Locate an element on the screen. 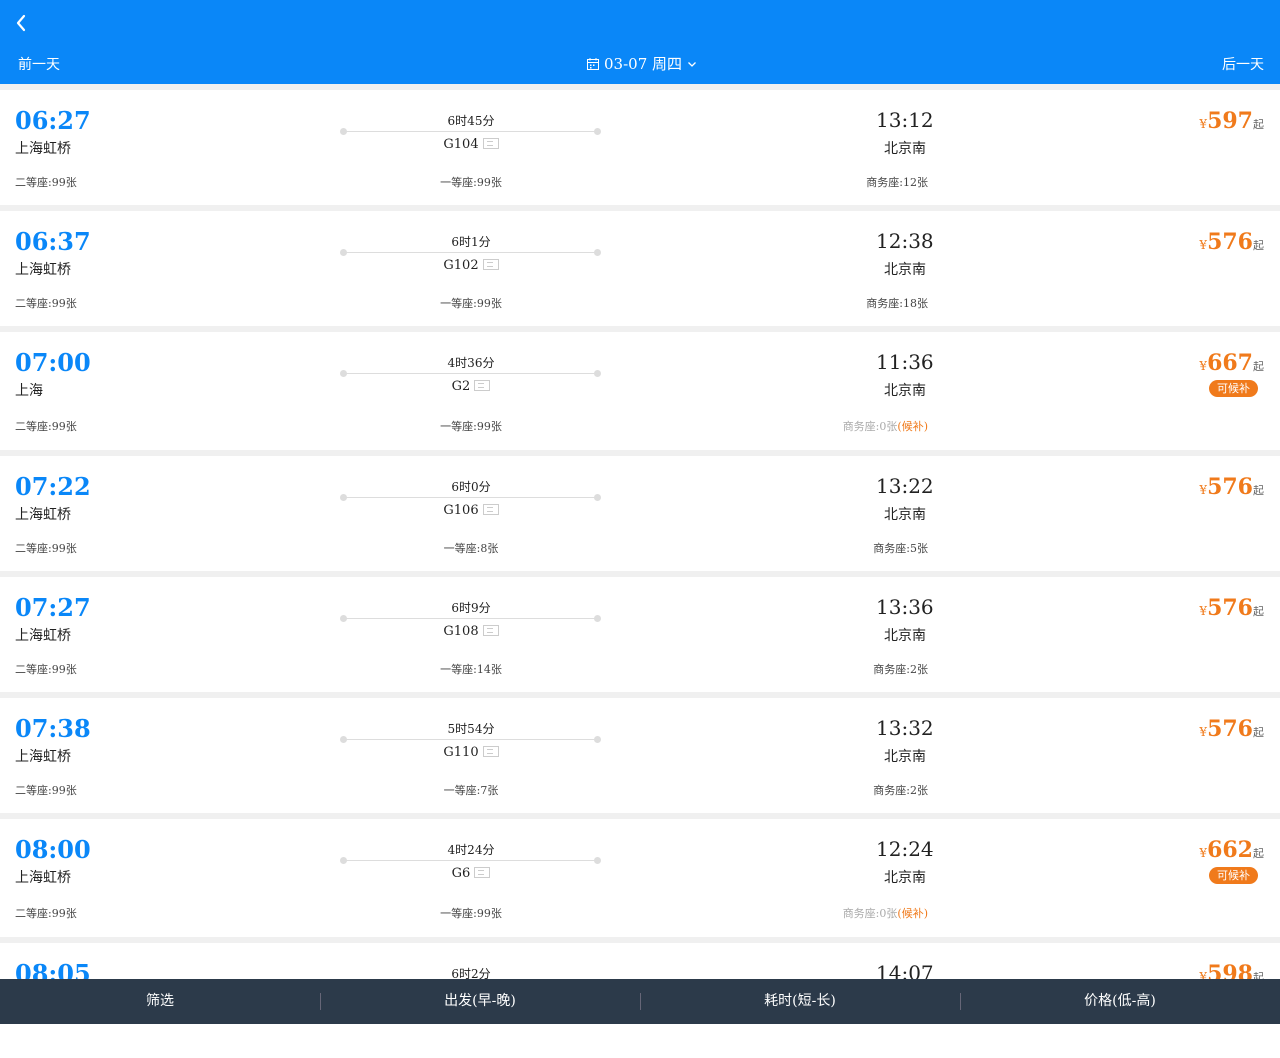 The image size is (1280, 1058). departure-time: 07:22 is located at coordinates (53, 486).